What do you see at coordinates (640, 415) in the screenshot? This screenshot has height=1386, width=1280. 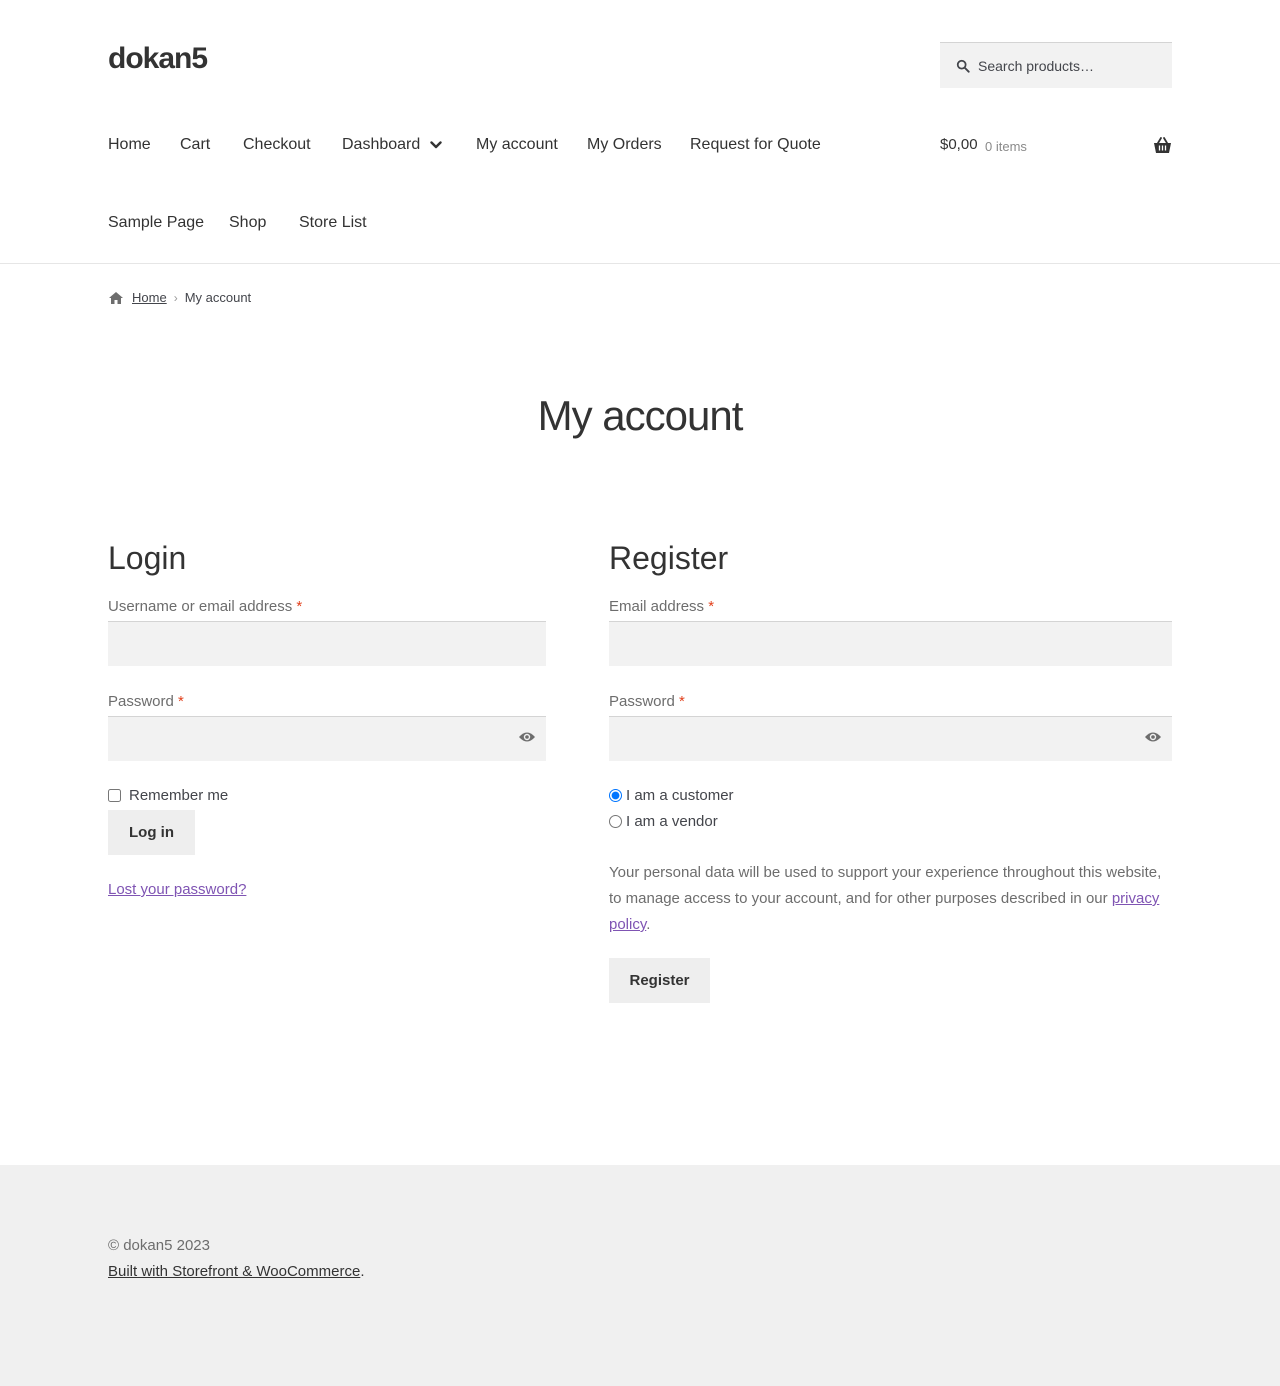 I see `page-title: My account` at bounding box center [640, 415].